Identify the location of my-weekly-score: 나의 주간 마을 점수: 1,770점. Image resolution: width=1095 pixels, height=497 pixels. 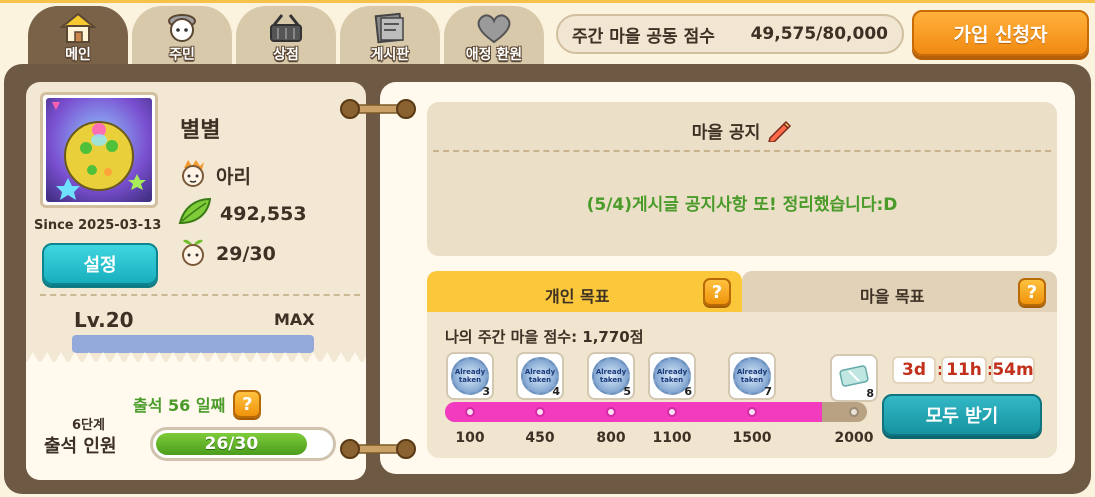
(544, 337).